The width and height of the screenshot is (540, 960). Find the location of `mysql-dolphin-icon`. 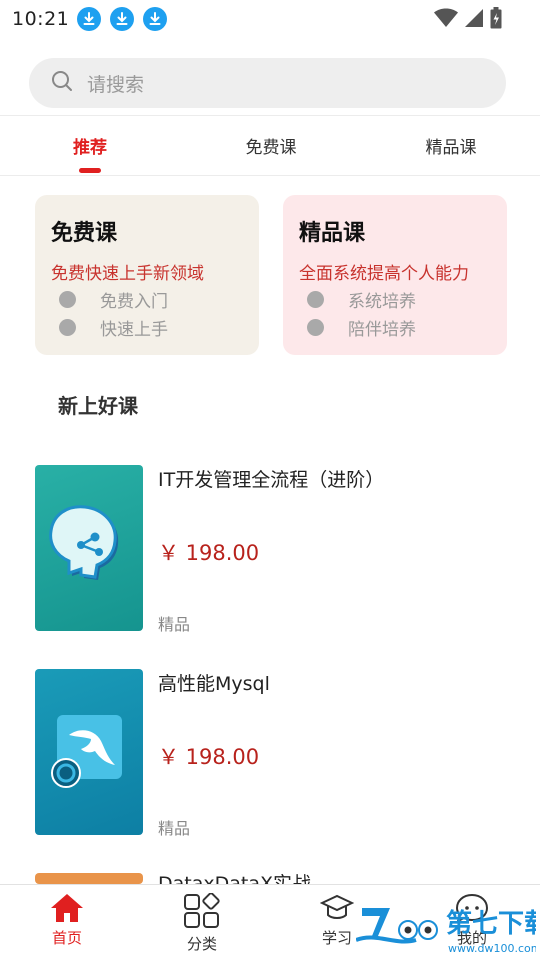

mysql-dolphin-icon is located at coordinates (86, 751).